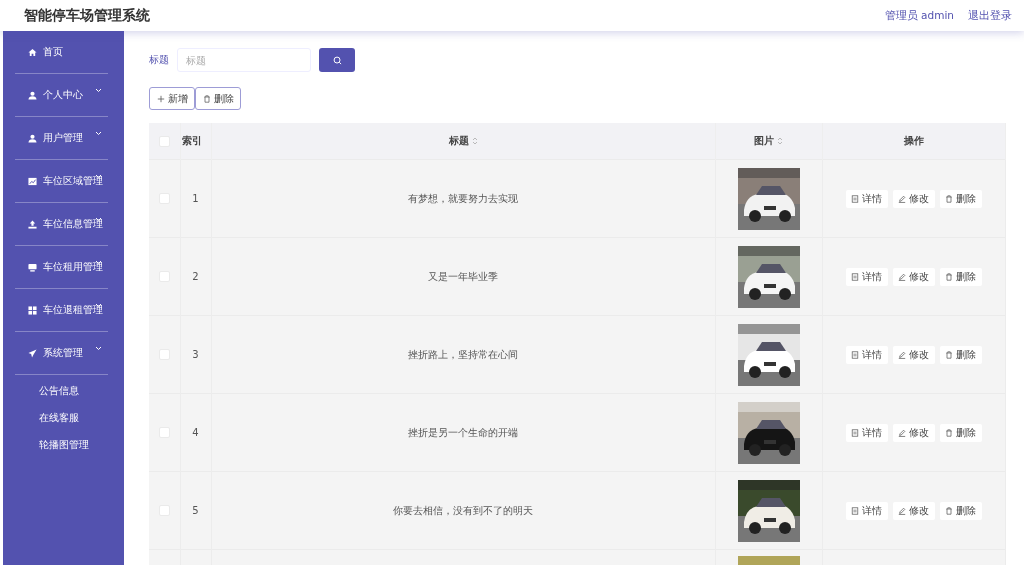 The height and width of the screenshot is (565, 1024). I want to click on table-cell: 又是一年毕业季, so click(463, 276).